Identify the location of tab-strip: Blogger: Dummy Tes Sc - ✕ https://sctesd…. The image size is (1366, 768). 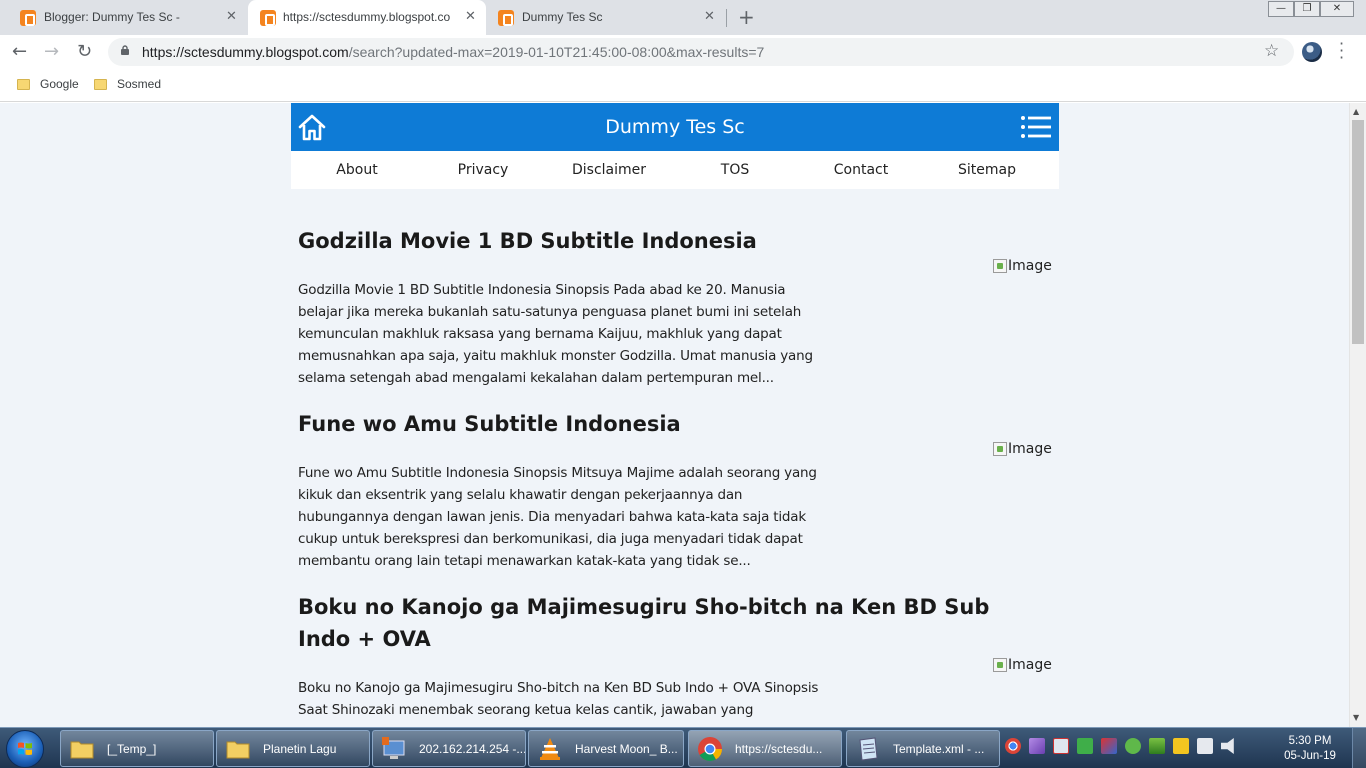
(683, 17).